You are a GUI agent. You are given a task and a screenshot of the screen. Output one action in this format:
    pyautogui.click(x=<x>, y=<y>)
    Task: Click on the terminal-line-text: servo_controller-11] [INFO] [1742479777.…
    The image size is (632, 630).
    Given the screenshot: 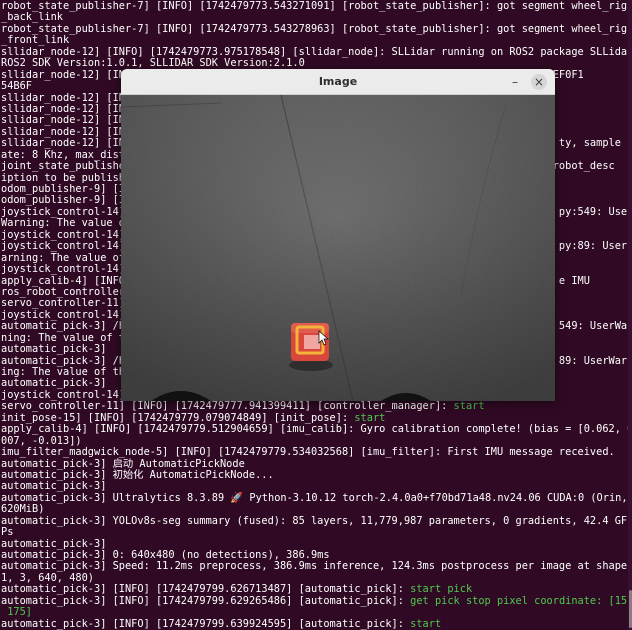 What is the action you would take?
    pyautogui.click(x=227, y=406)
    